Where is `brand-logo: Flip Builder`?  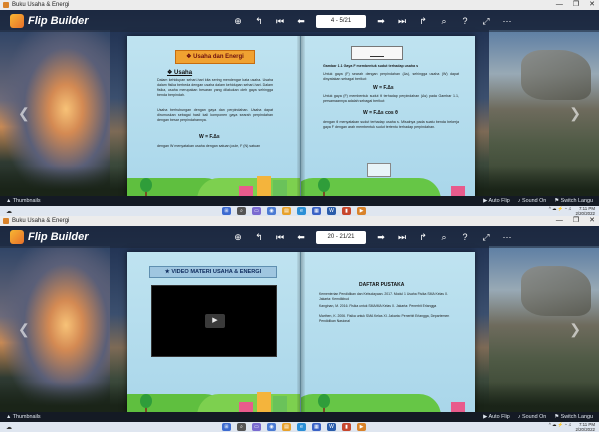 brand-logo: Flip Builder is located at coordinates (49, 237).